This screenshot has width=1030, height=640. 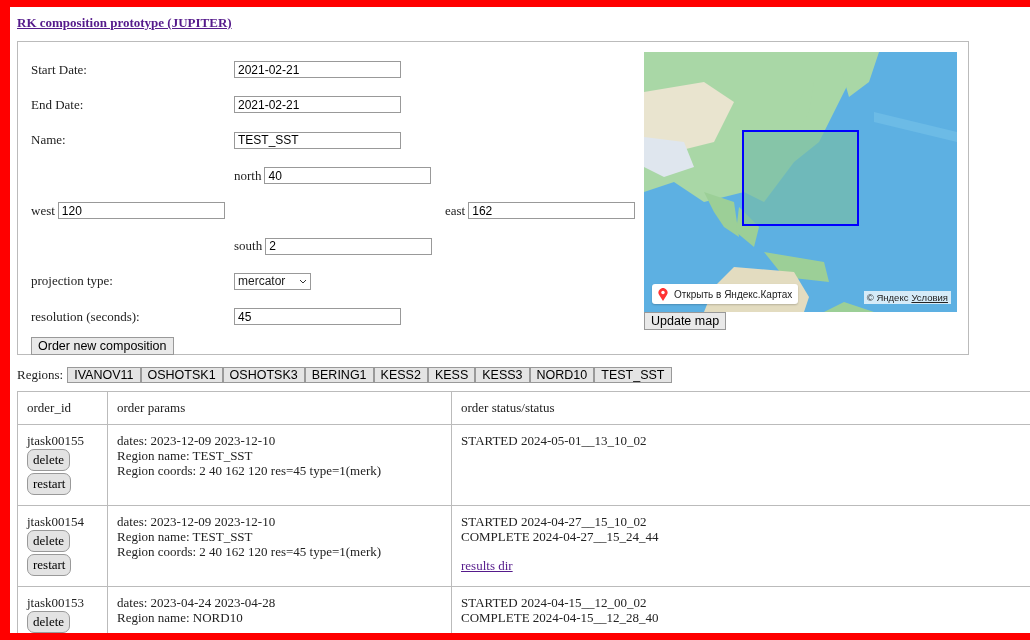 I want to click on field-label: End Date:, so click(x=58, y=104).